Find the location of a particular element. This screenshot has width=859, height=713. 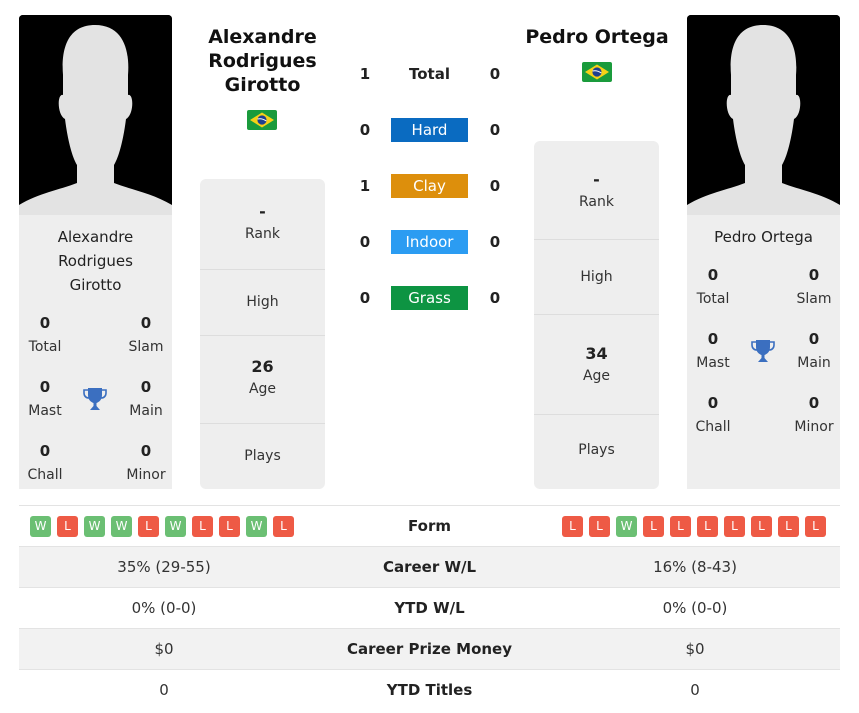

surface-clay-badge: Clay is located at coordinates (429, 186).